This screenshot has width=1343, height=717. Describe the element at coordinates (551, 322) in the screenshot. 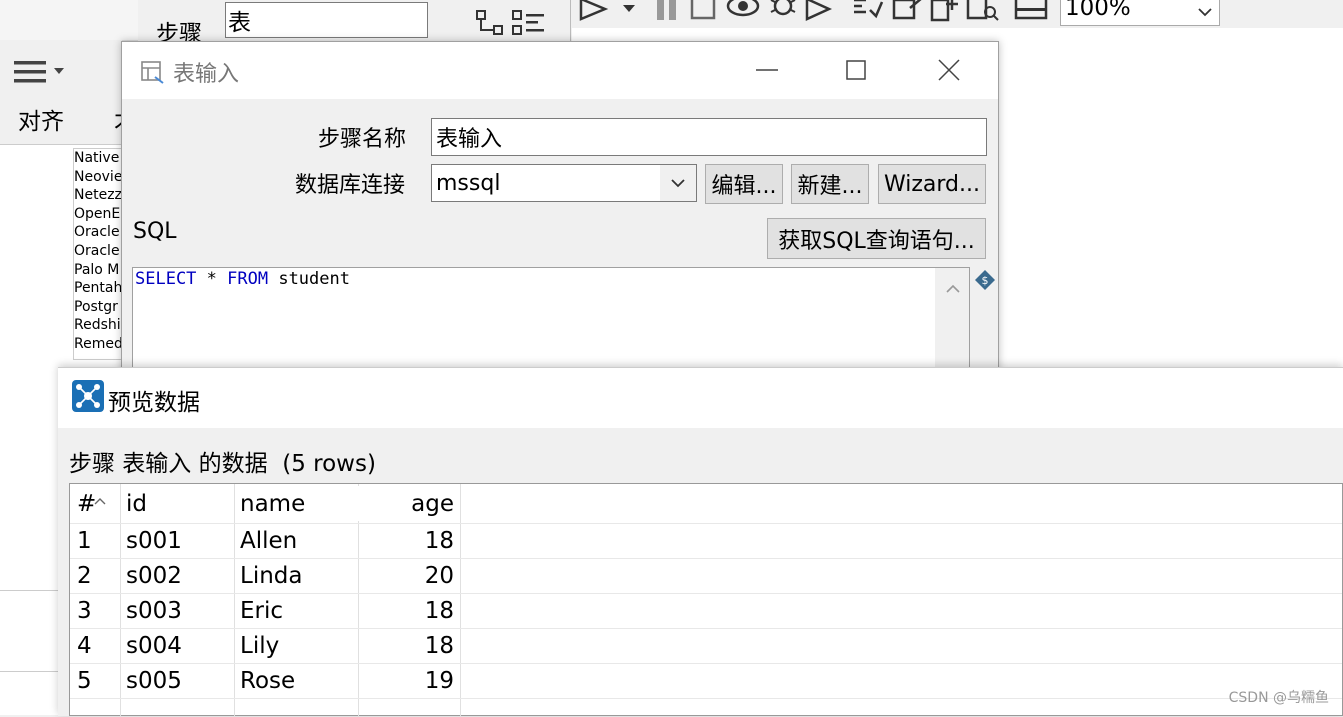

I see `sql-editor: SELECT * FROM student` at that location.